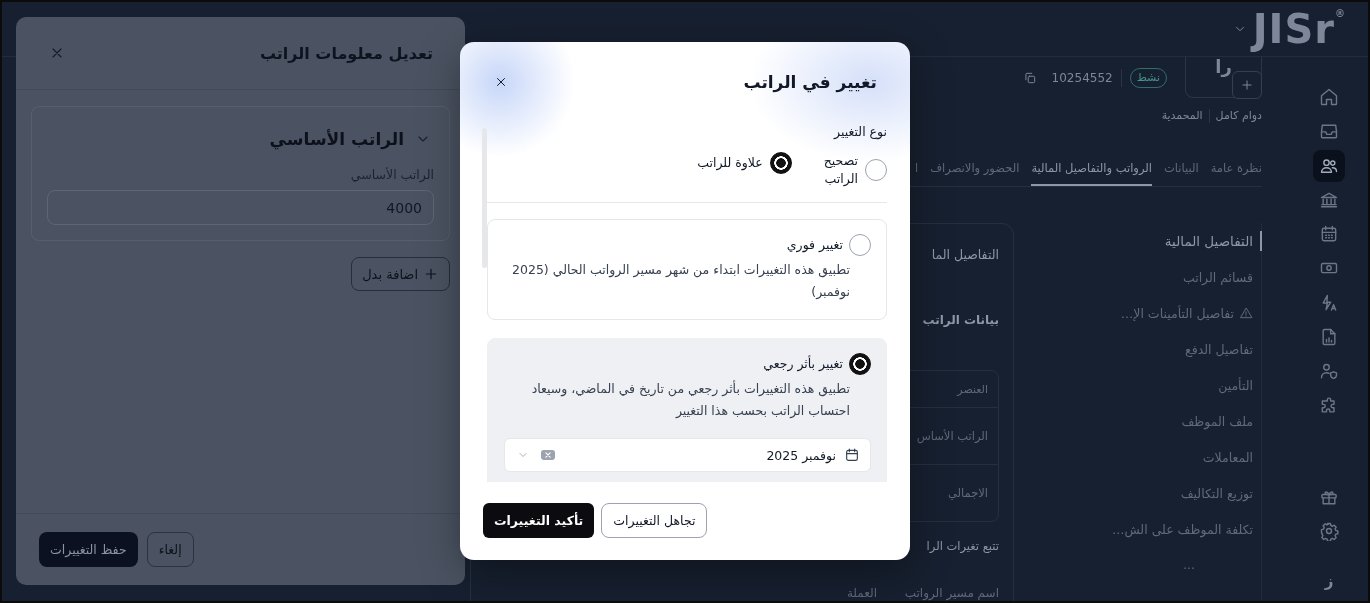 The height and width of the screenshot is (603, 1370). I want to click on tab: الحضور والانصراف, so click(975, 167).